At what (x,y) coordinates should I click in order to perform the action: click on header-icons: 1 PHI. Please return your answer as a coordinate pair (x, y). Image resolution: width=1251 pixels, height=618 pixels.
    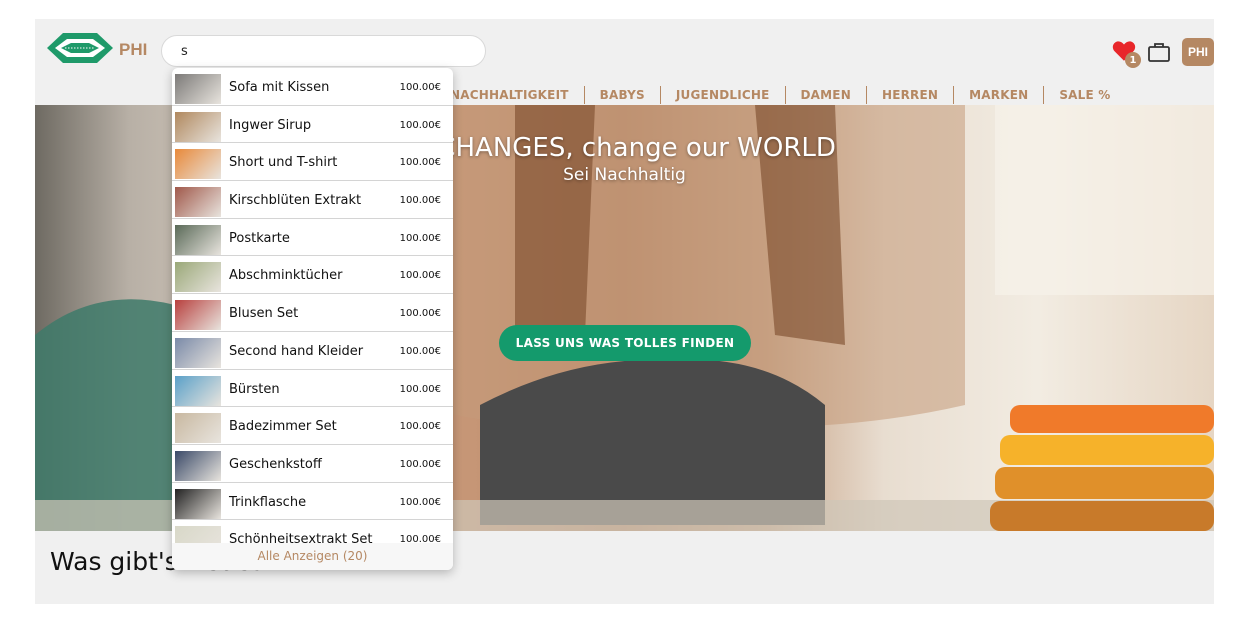
    Looking at the image, I should click on (1162, 52).